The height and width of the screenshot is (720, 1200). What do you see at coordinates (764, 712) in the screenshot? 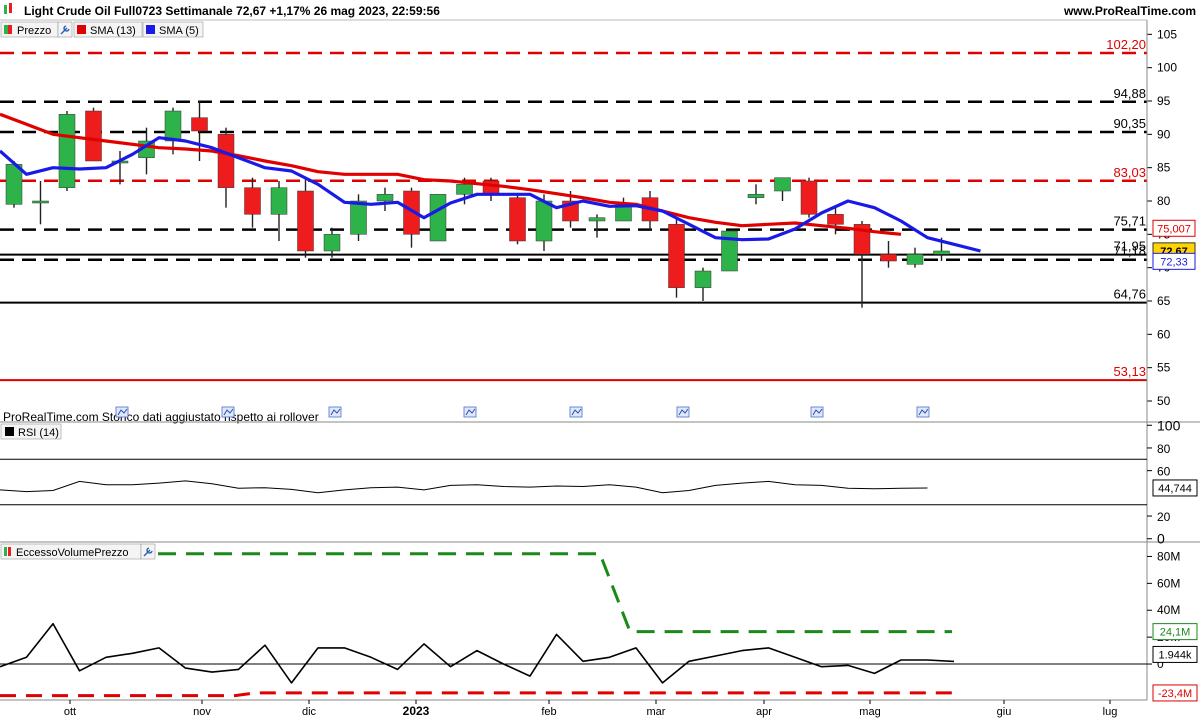
I see `x-tick-label: apr` at bounding box center [764, 712].